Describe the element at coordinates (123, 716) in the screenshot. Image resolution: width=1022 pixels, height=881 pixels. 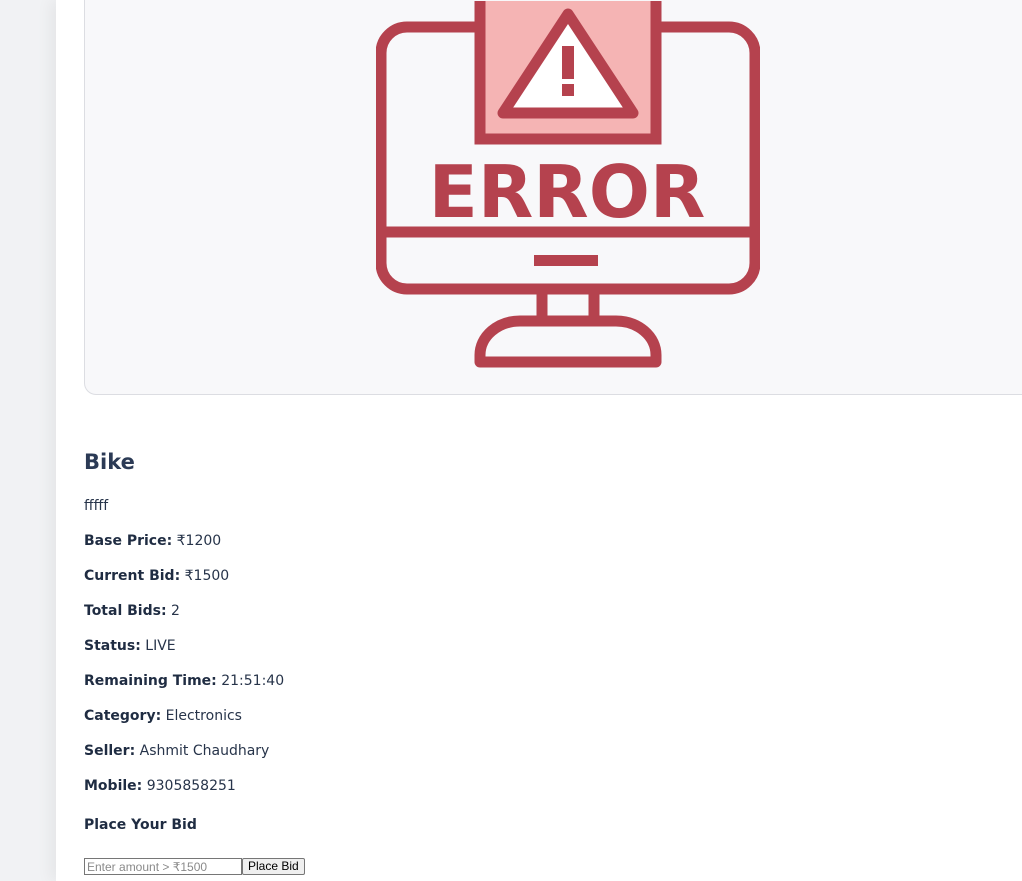
I see `field-label: Category:` at that location.